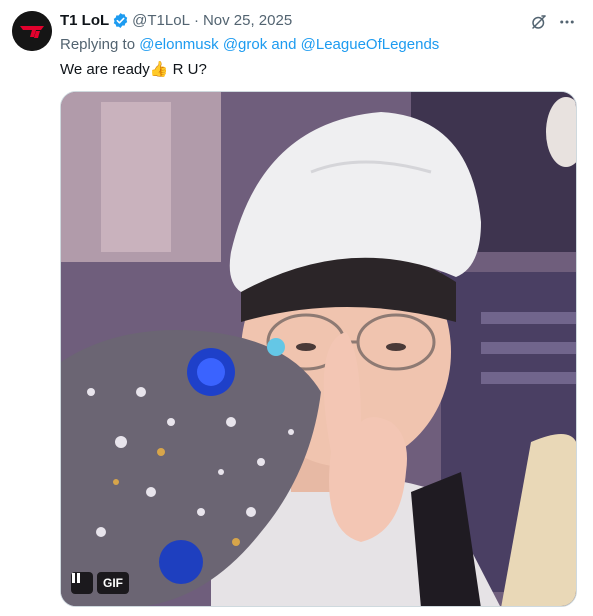  I want to click on tweet-text-main: We are ready, so click(105, 69).